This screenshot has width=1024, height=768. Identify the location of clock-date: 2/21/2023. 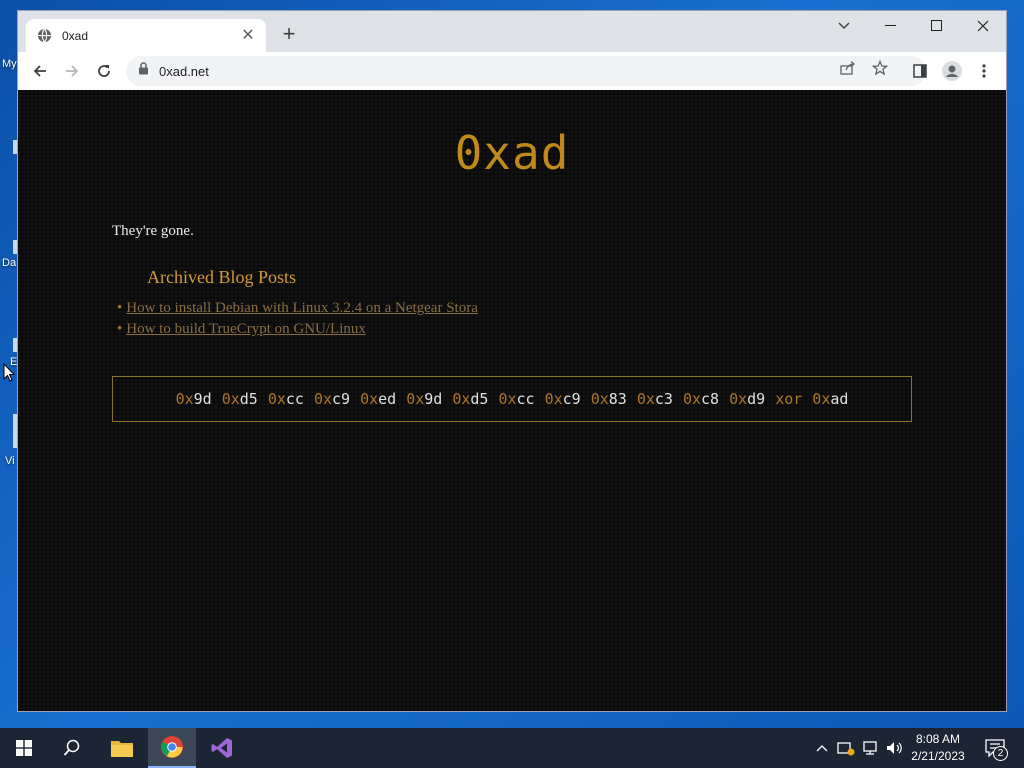
(938, 756).